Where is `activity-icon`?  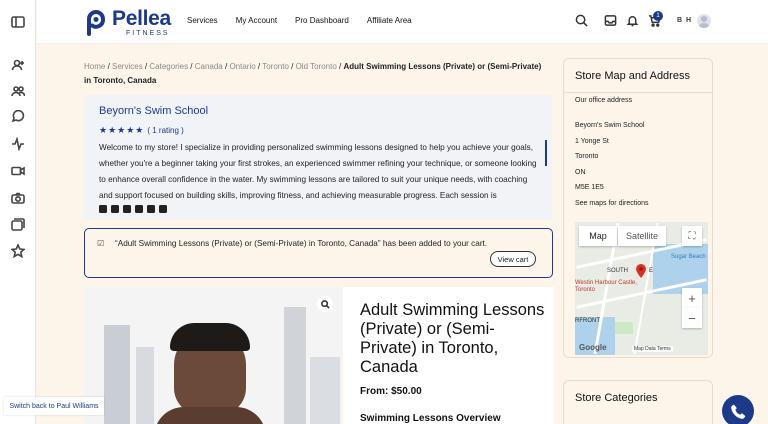 activity-icon is located at coordinates (18, 144).